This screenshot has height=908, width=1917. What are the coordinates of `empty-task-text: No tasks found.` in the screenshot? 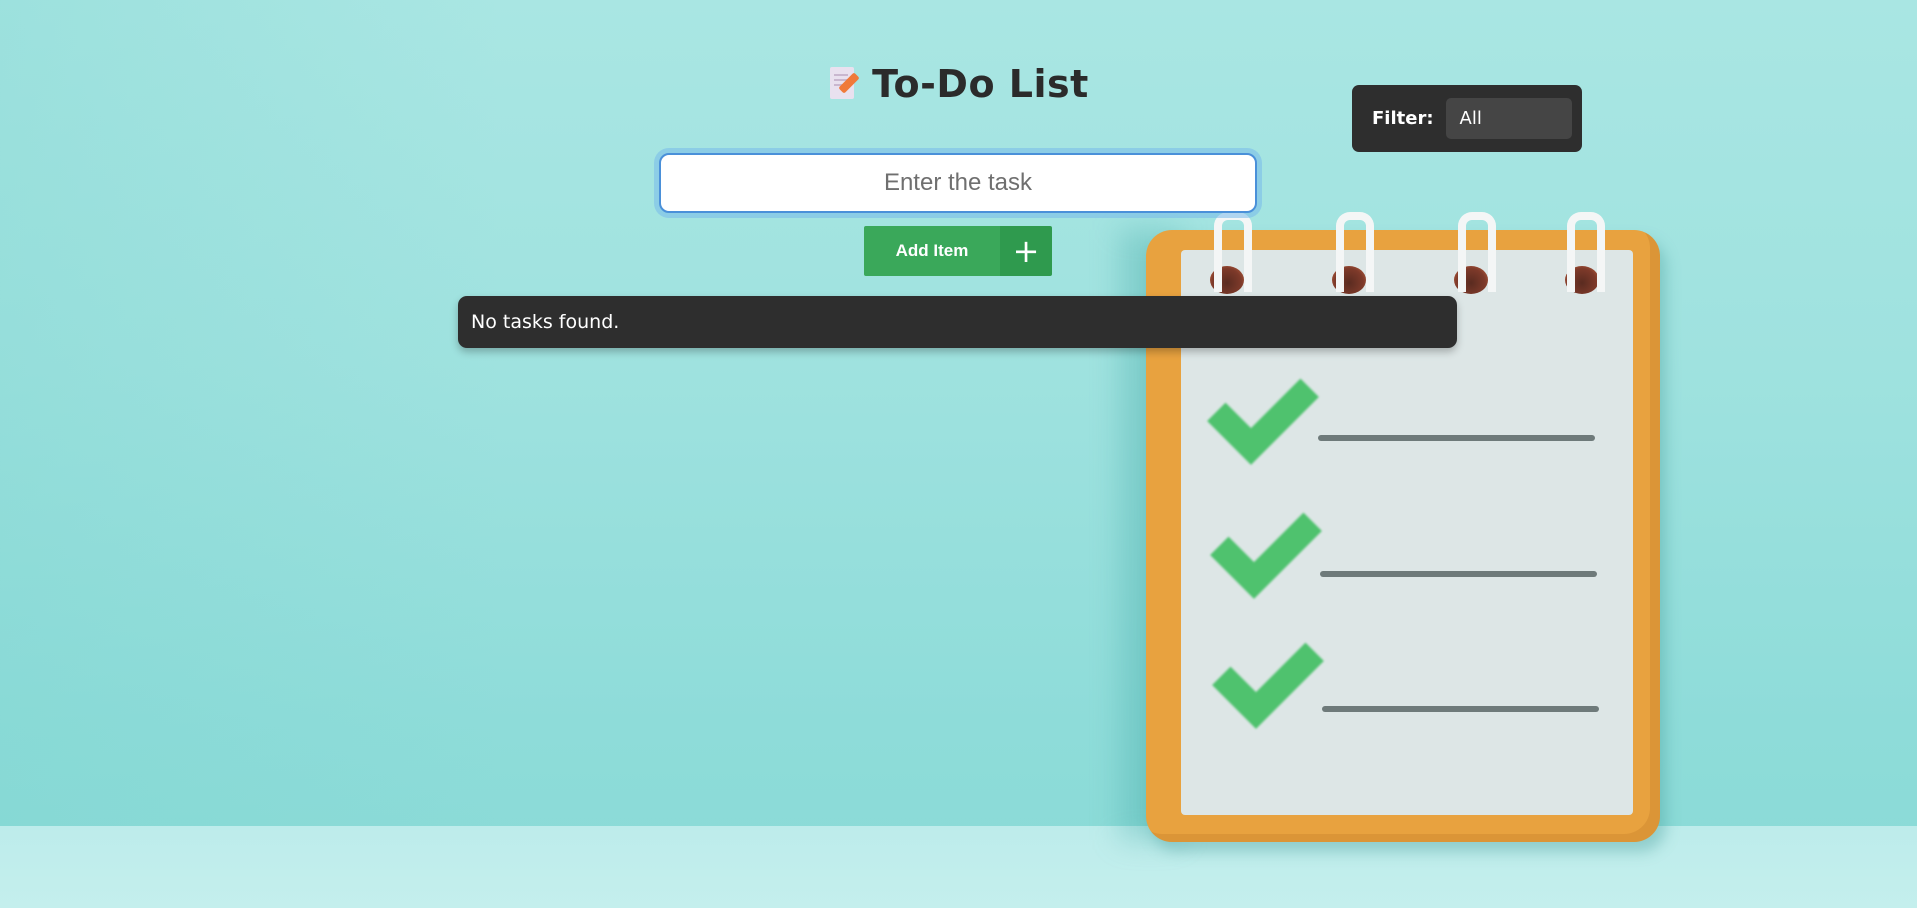 It's located at (545, 322).